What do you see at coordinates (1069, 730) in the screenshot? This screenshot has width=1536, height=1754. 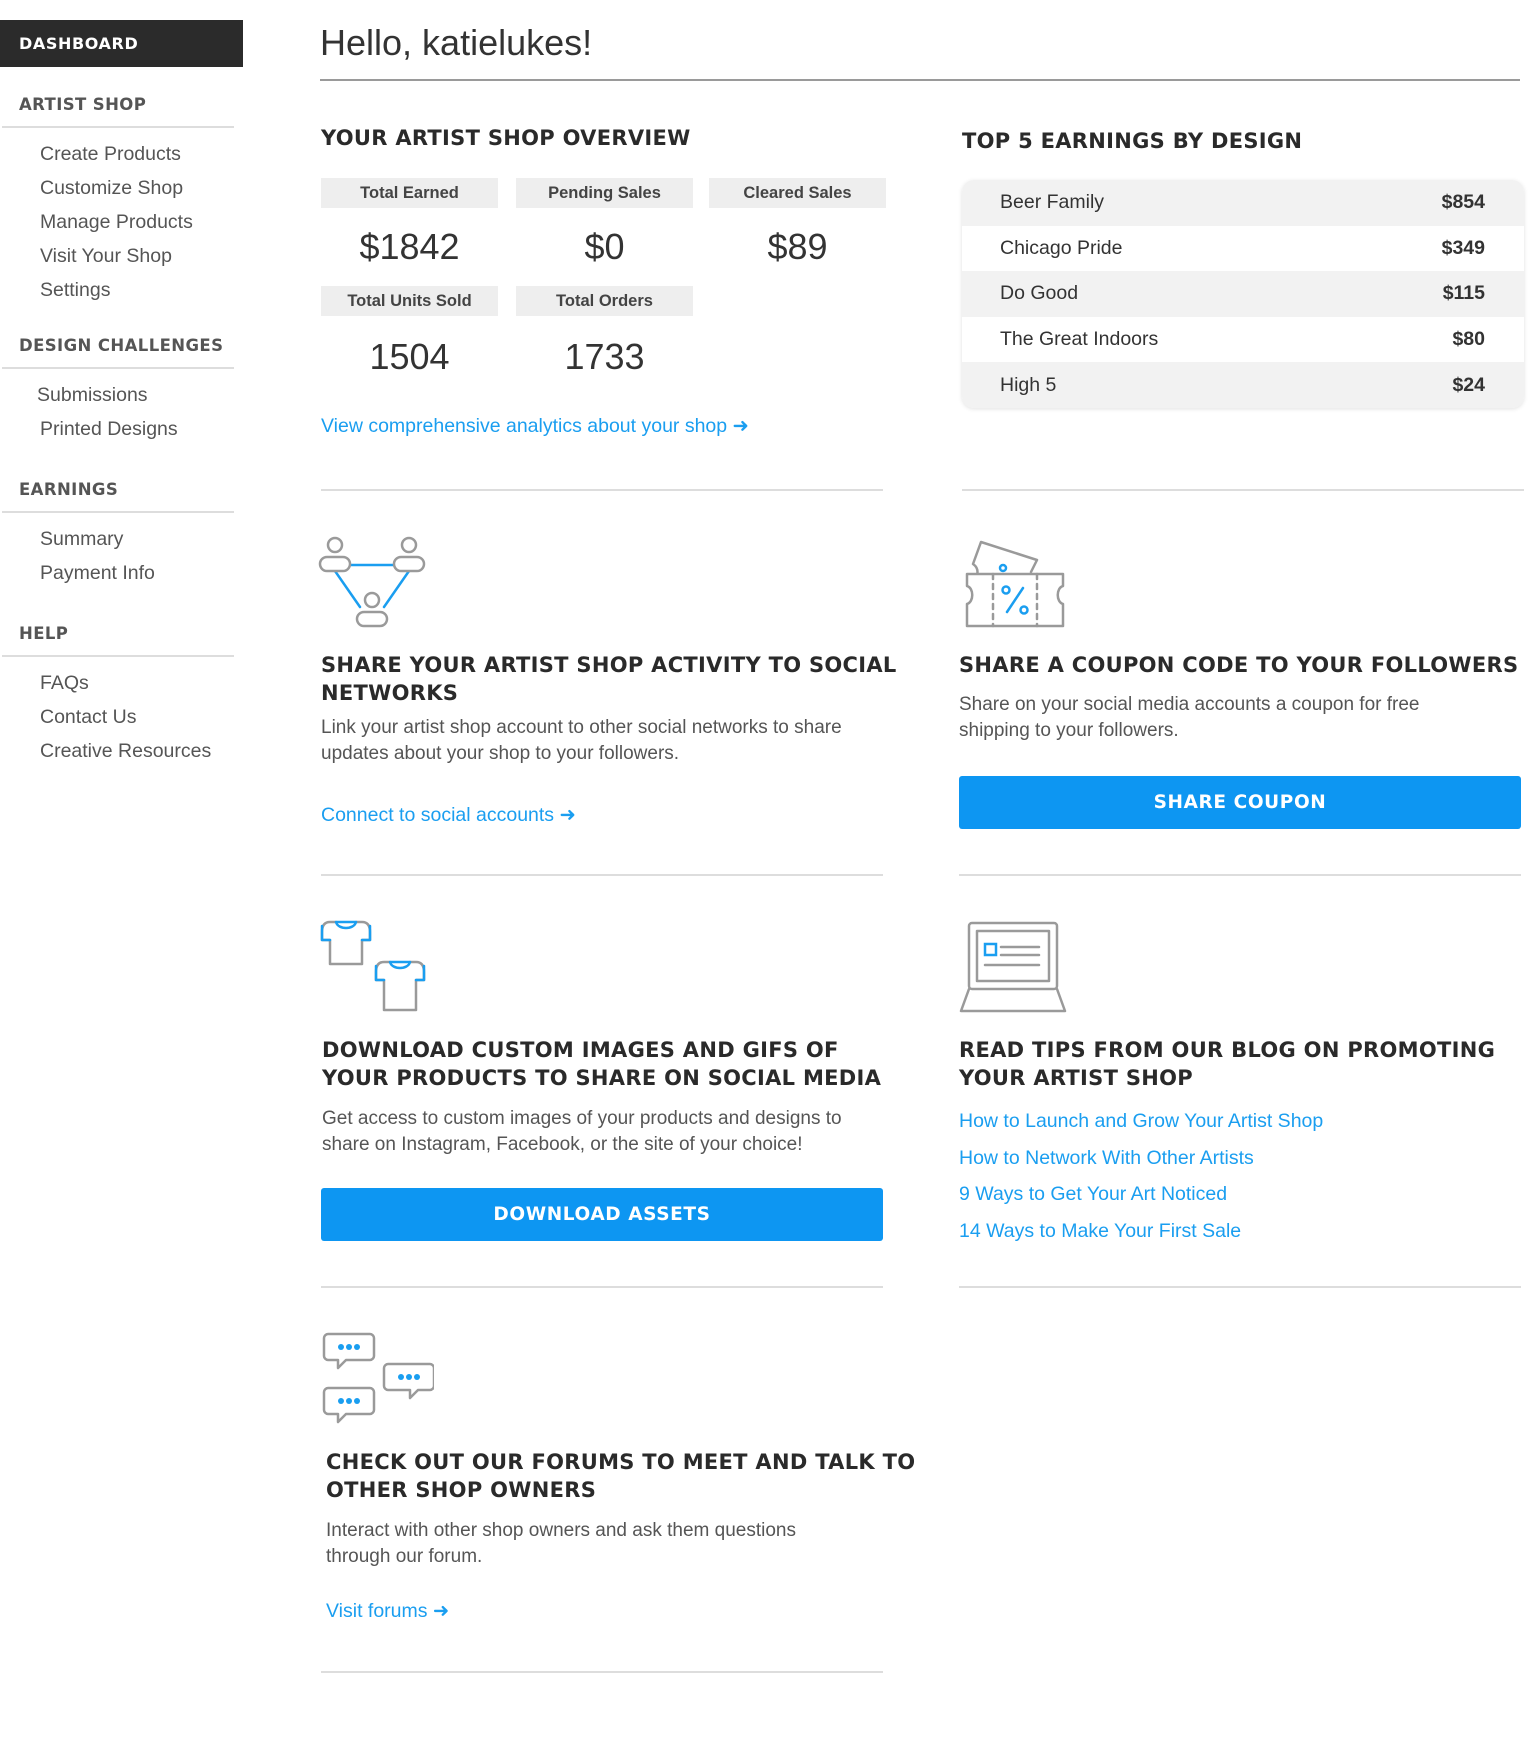 I see `coupon-description-line: shipping to your followers.` at bounding box center [1069, 730].